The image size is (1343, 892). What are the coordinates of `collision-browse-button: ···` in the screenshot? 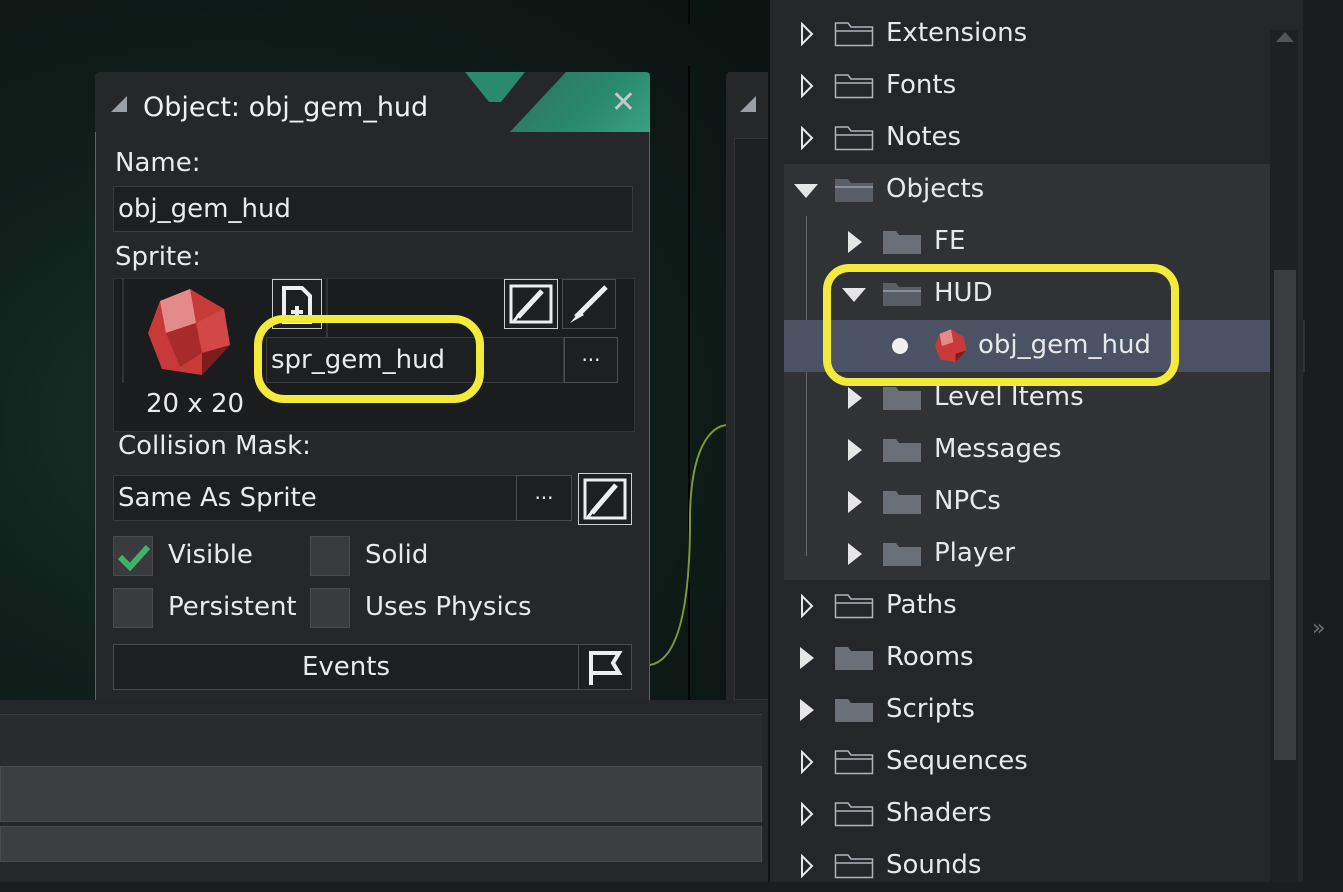 It's located at (544, 498).